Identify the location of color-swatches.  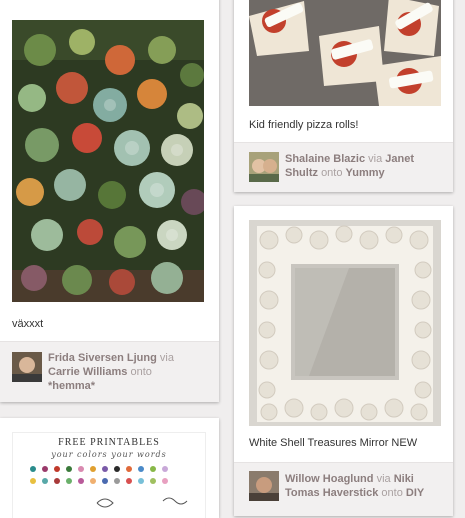
(109, 487).